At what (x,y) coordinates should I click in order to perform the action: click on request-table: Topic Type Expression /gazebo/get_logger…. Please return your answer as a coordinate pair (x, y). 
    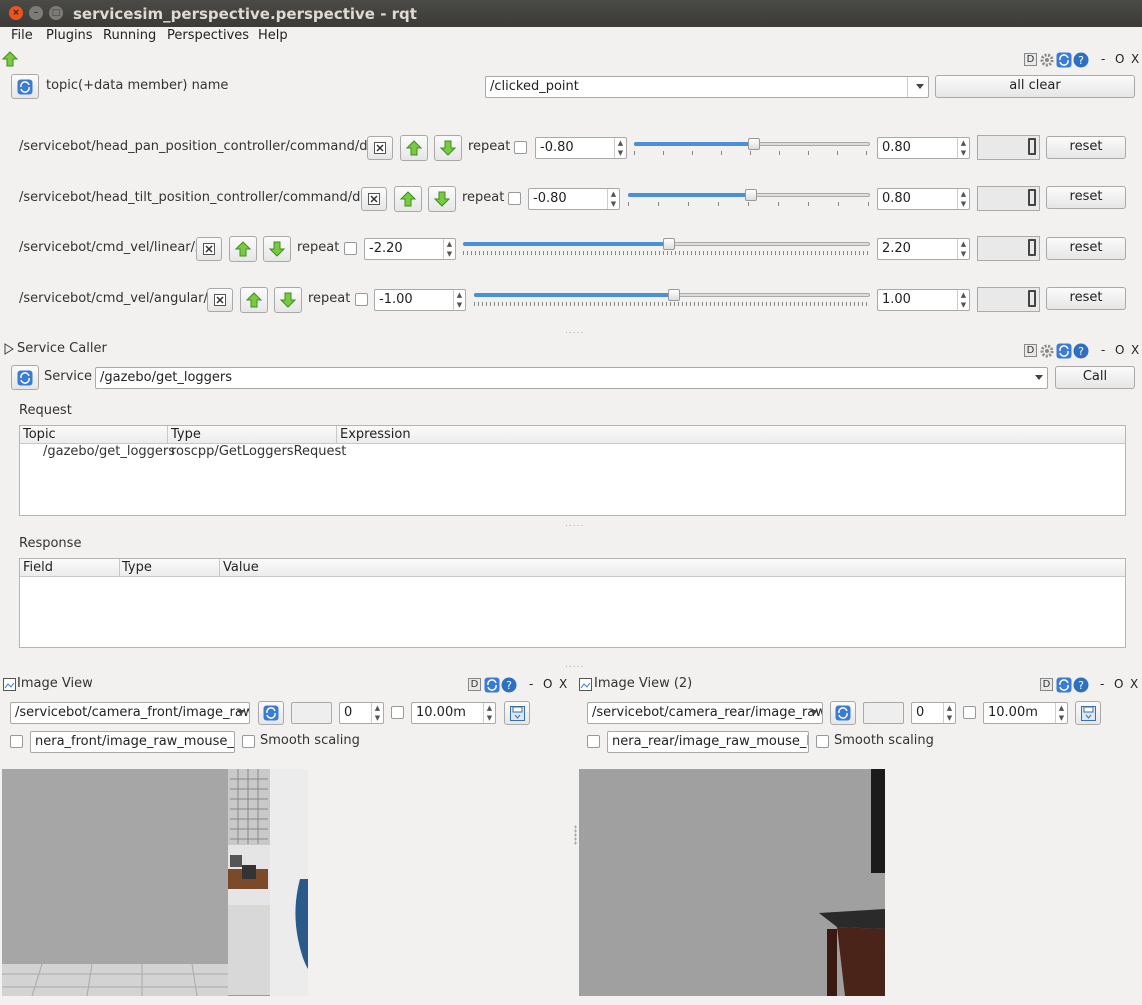
    Looking at the image, I should click on (572, 470).